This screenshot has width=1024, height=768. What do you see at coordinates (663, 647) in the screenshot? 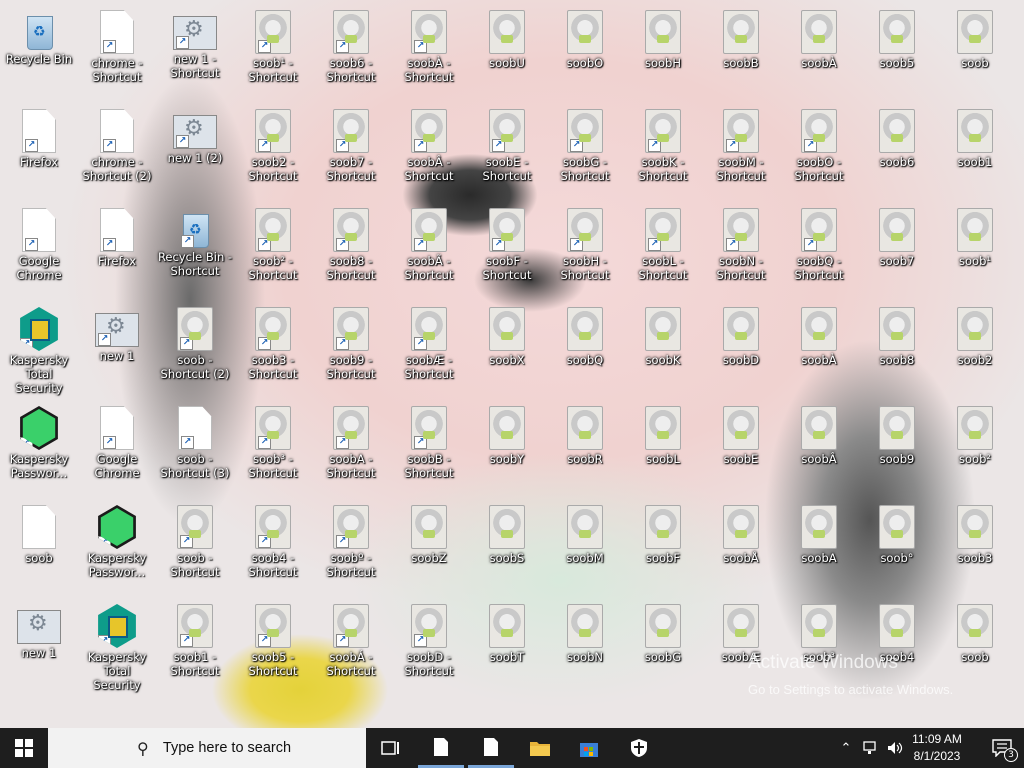
I see `desktop-icon: soobG` at bounding box center [663, 647].